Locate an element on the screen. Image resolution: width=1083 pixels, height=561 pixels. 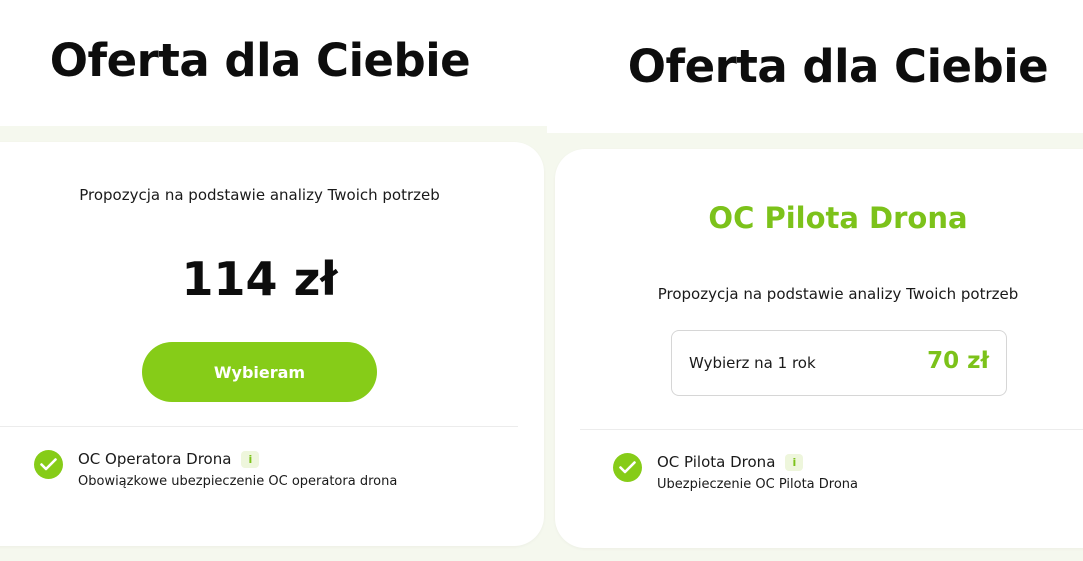
product-name: OC Pilota Drona is located at coordinates (838, 218).